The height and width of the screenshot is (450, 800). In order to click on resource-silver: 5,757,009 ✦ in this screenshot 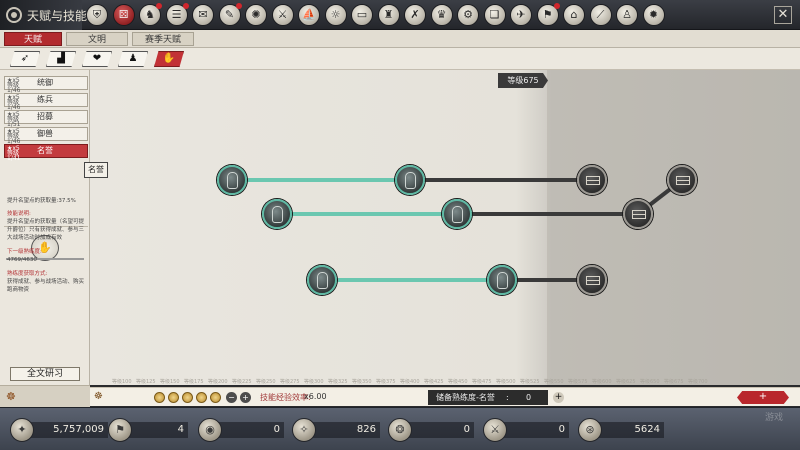, I will do `click(61, 430)`.